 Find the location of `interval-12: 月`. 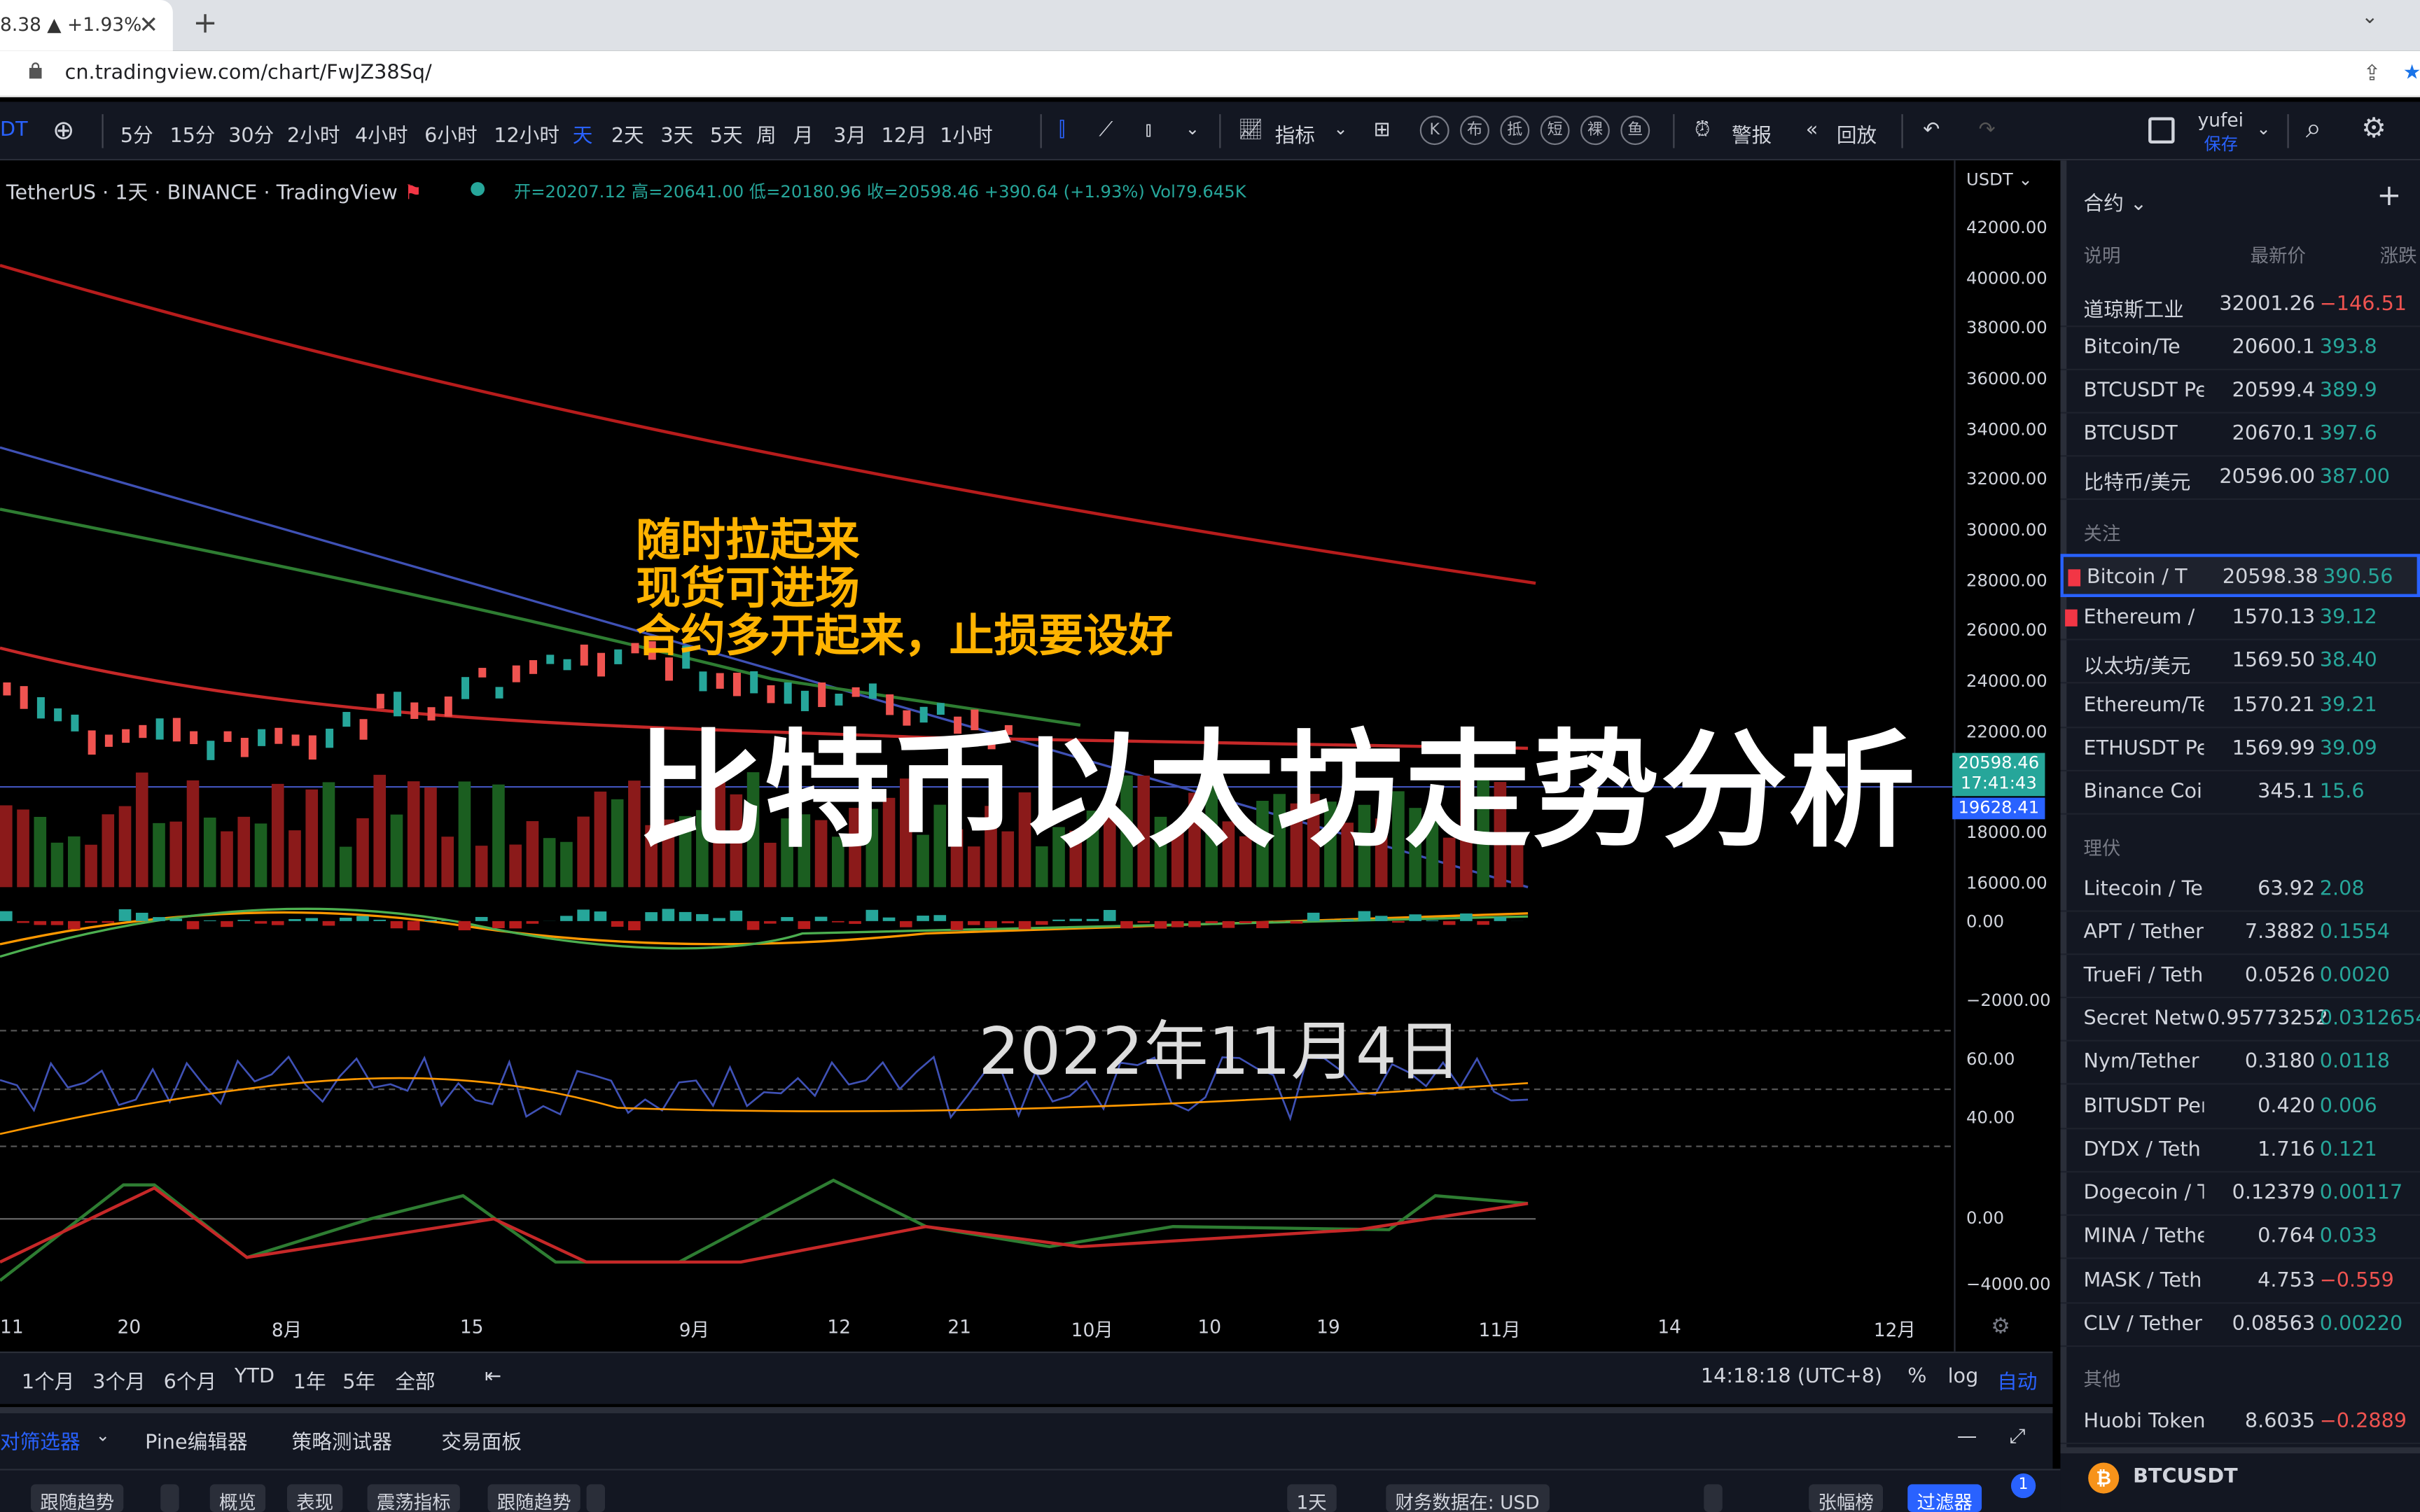

interval-12: 月 is located at coordinates (803, 133).